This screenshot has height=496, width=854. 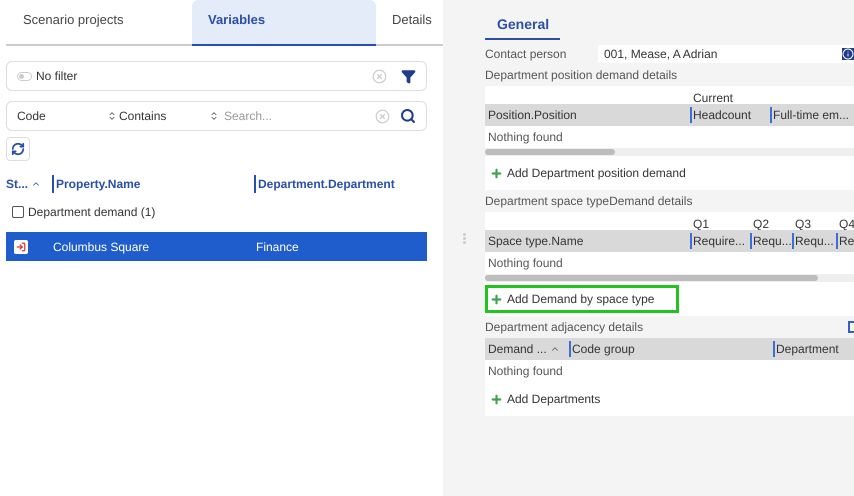 I want to click on column-header: Space type.Name, so click(x=536, y=241).